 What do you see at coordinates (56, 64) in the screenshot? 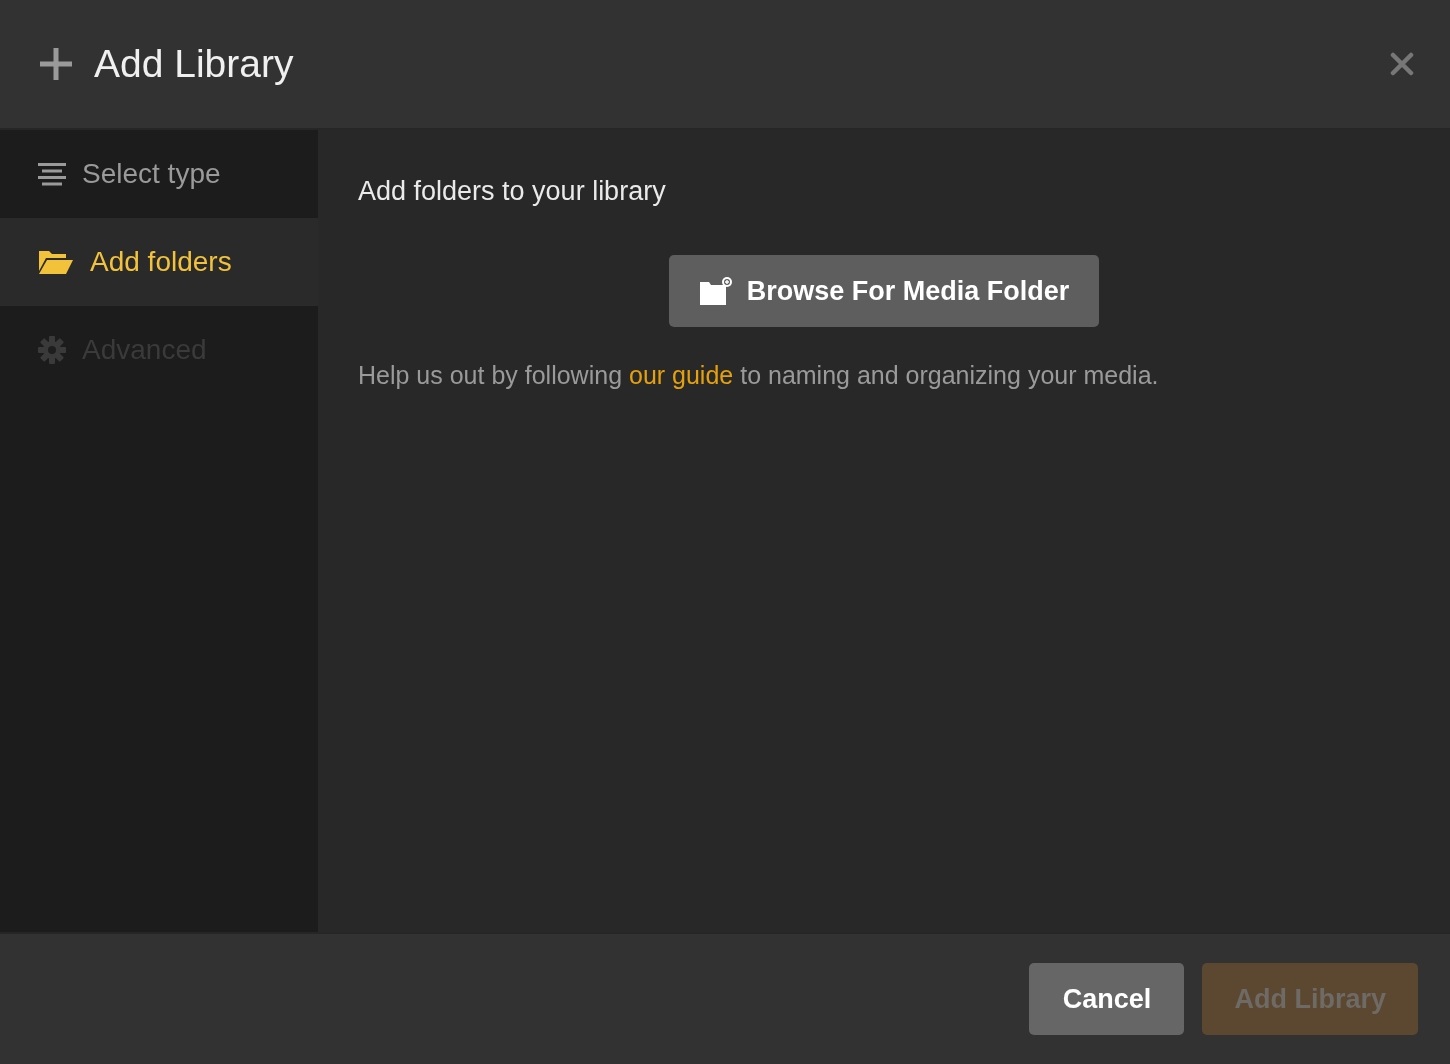
I see `plus-icon` at bounding box center [56, 64].